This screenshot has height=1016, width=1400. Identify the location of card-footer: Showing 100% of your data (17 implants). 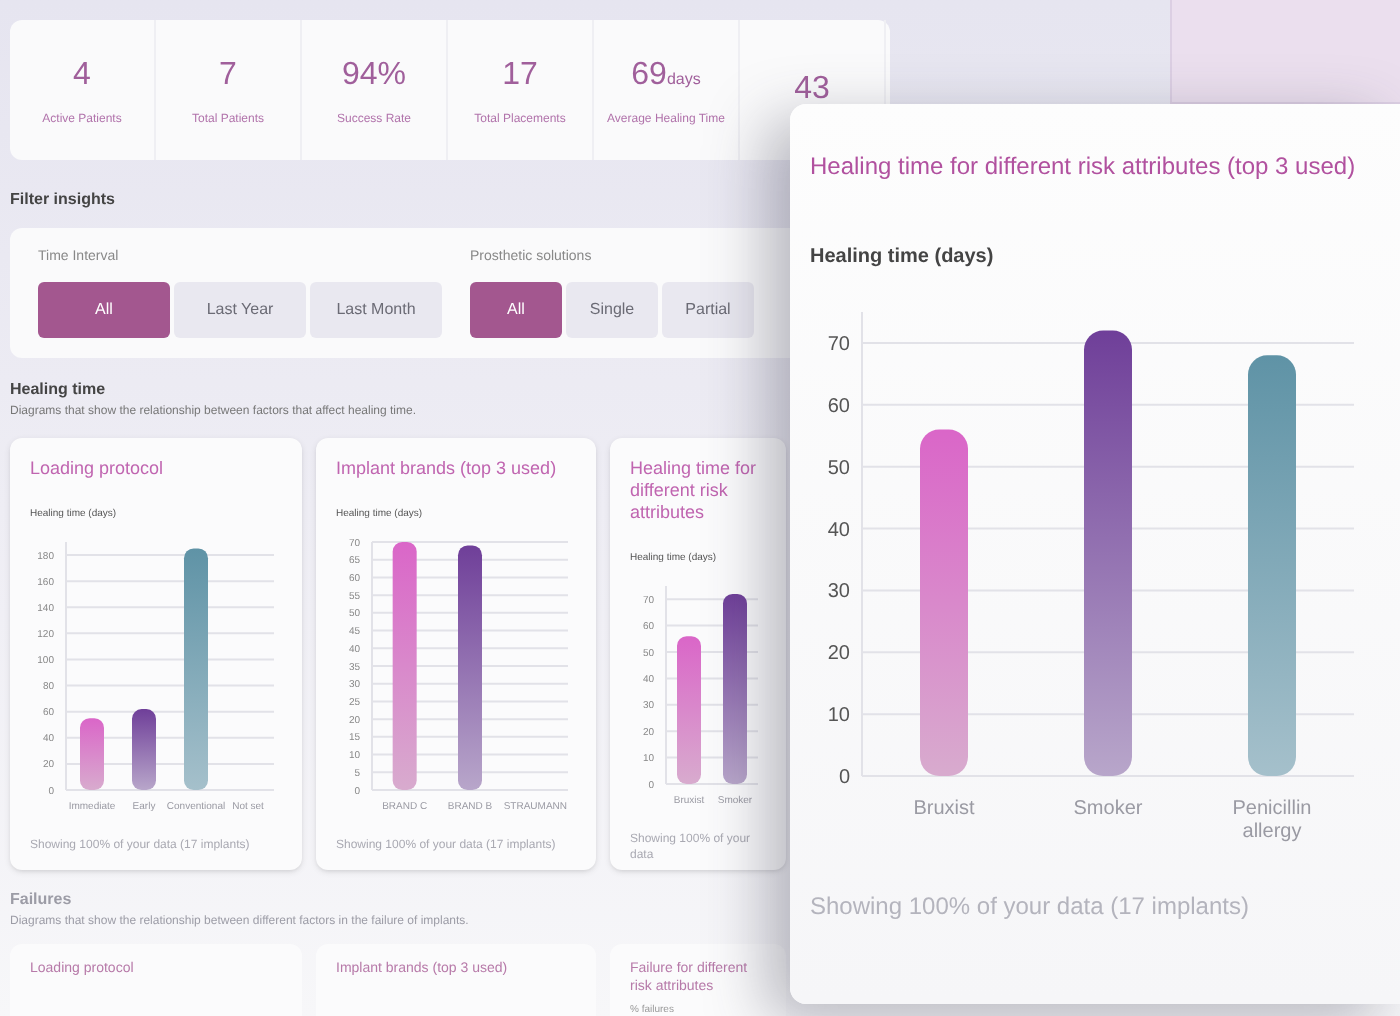
(1029, 906).